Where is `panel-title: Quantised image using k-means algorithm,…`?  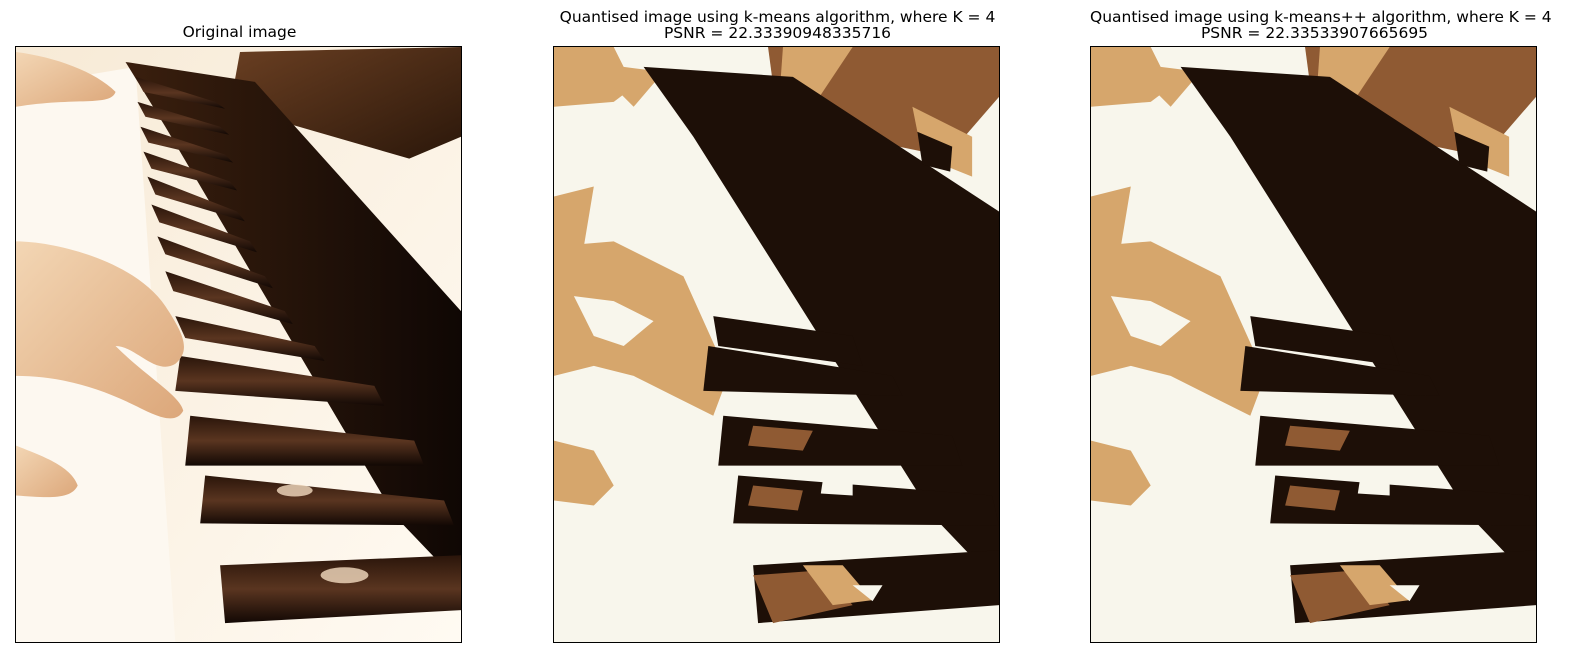
panel-title: Quantised image using k-means algorithm,… is located at coordinates (777, 25).